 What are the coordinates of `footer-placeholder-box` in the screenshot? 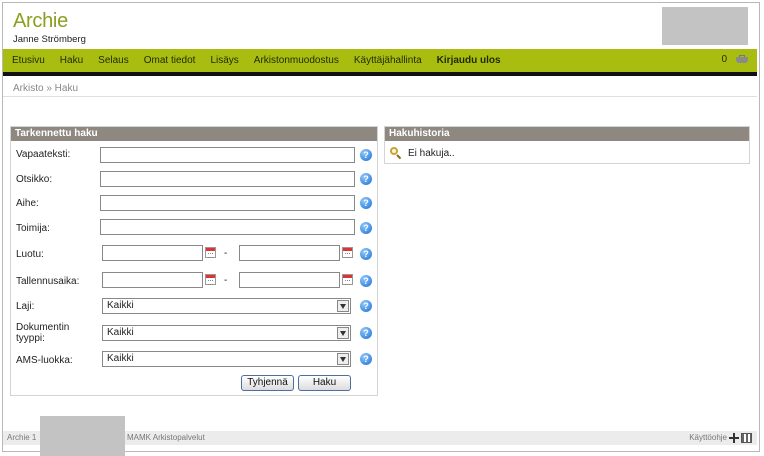 It's located at (82, 436).